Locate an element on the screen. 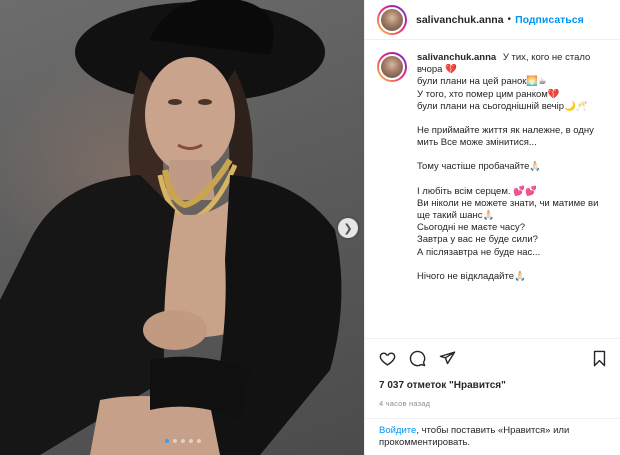 This screenshot has width=620, height=455. likes-count: 7 037 отметок "Нравится" is located at coordinates (442, 385).